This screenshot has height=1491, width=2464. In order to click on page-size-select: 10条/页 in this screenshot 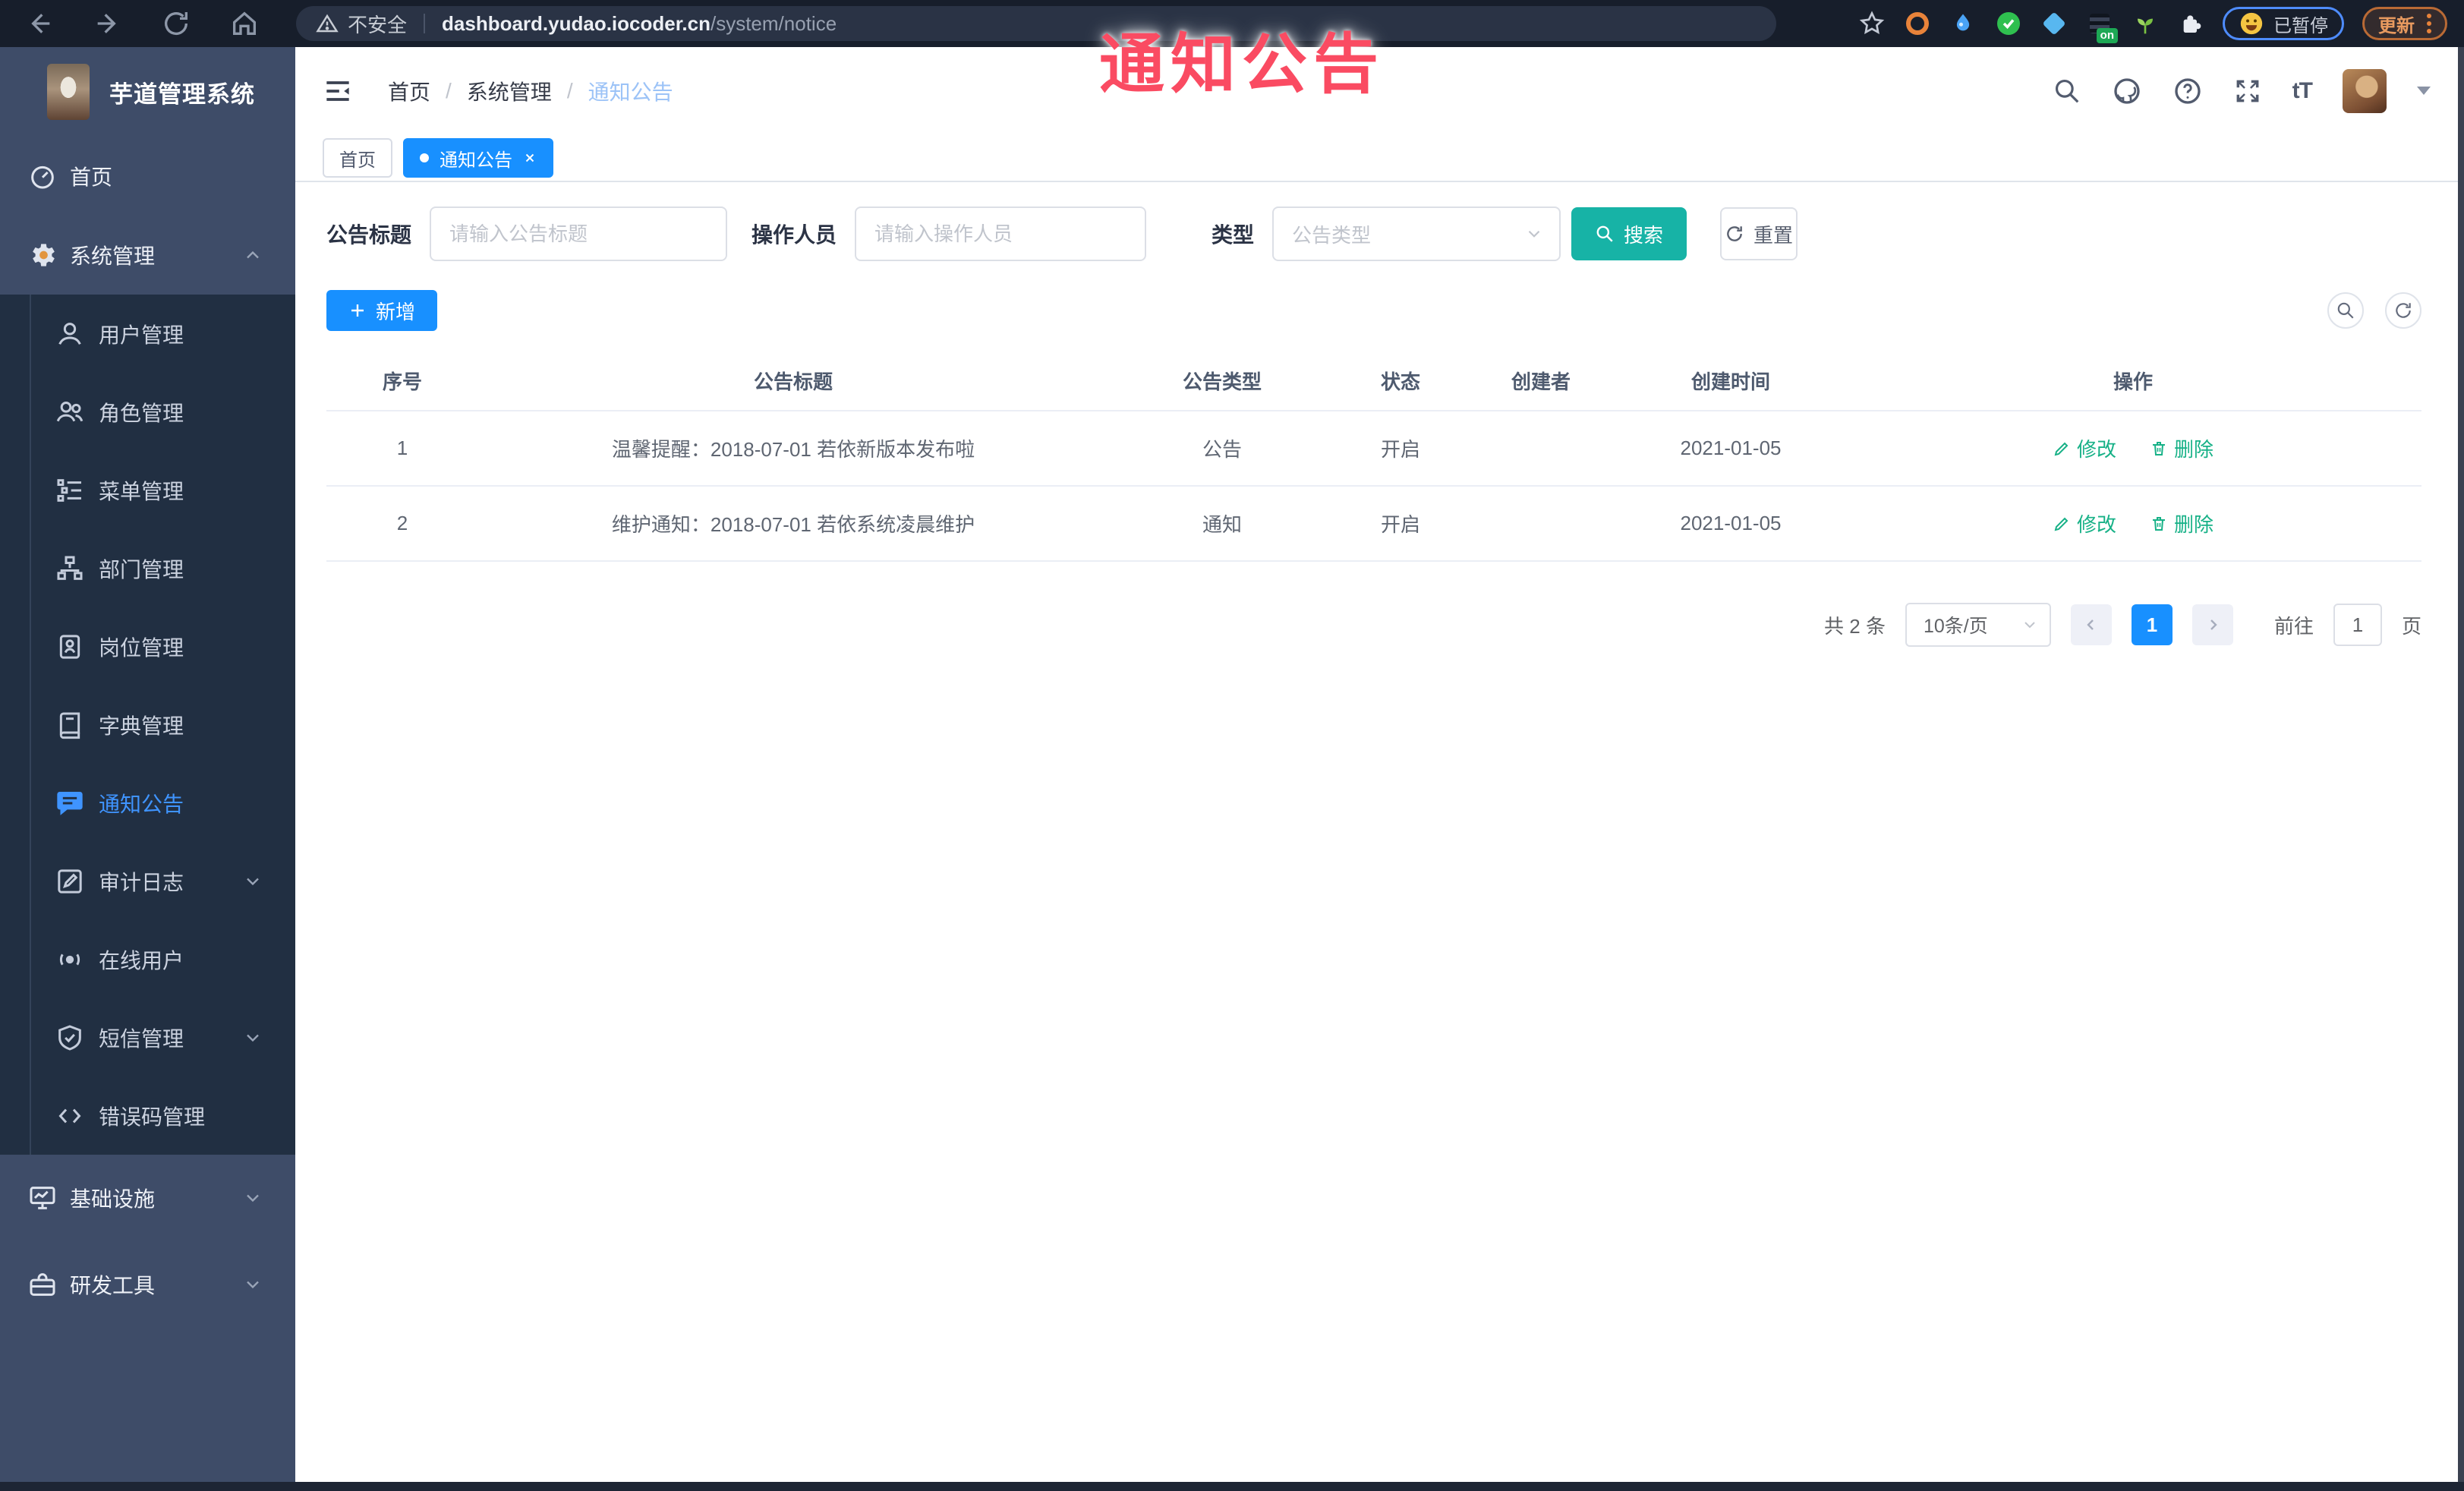, I will do `click(1978, 625)`.